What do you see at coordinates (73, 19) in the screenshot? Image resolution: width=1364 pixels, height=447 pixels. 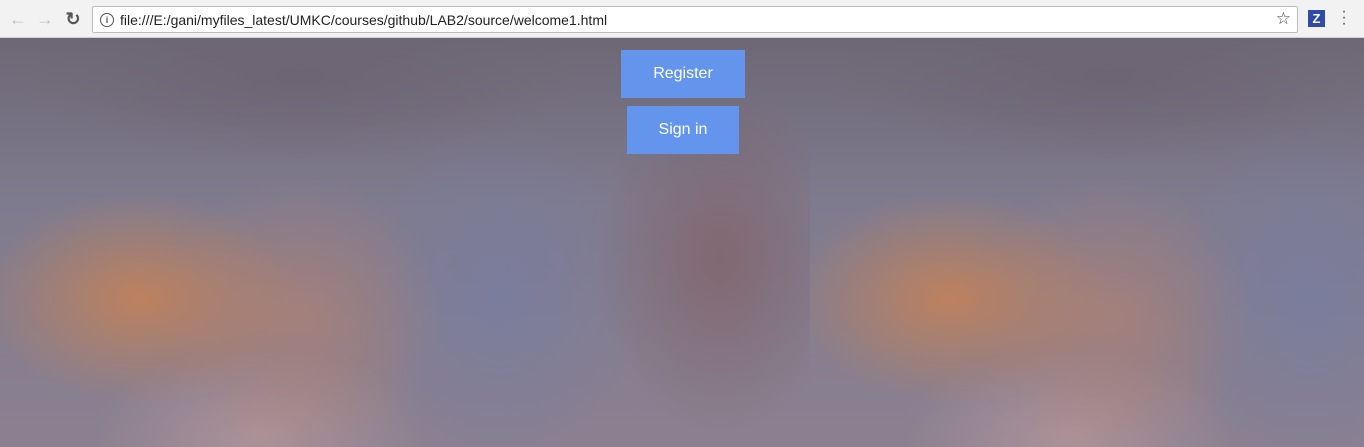 I see `reload-icon: ↻` at bounding box center [73, 19].